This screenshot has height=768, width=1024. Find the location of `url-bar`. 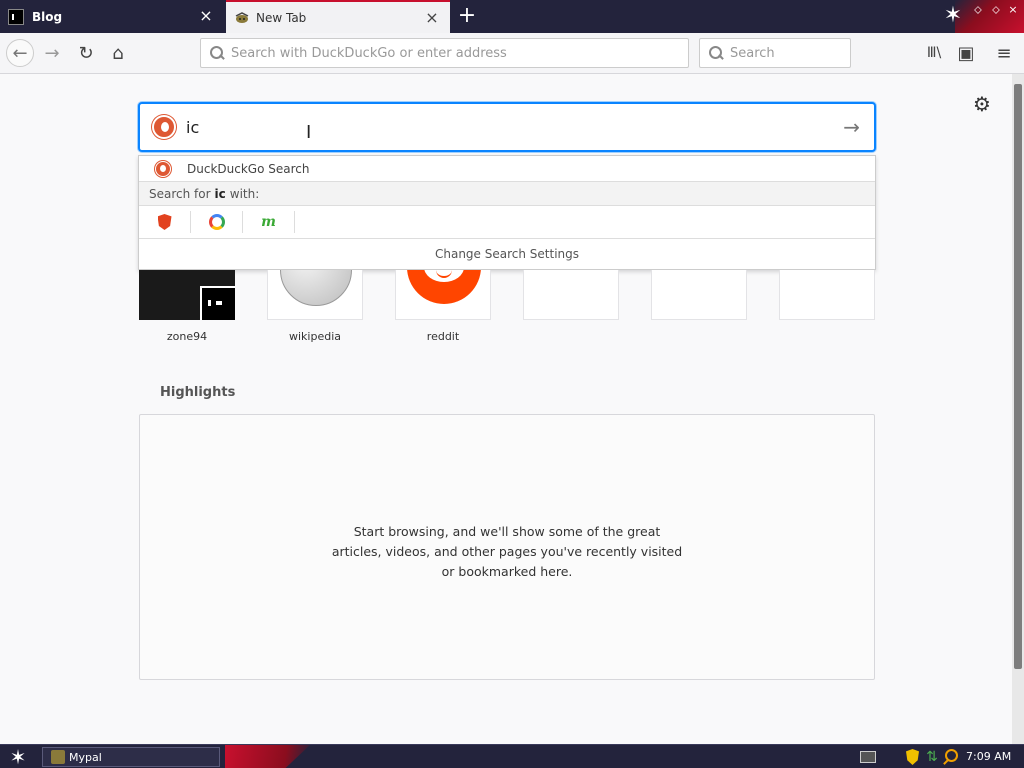

url-bar is located at coordinates (444, 53).